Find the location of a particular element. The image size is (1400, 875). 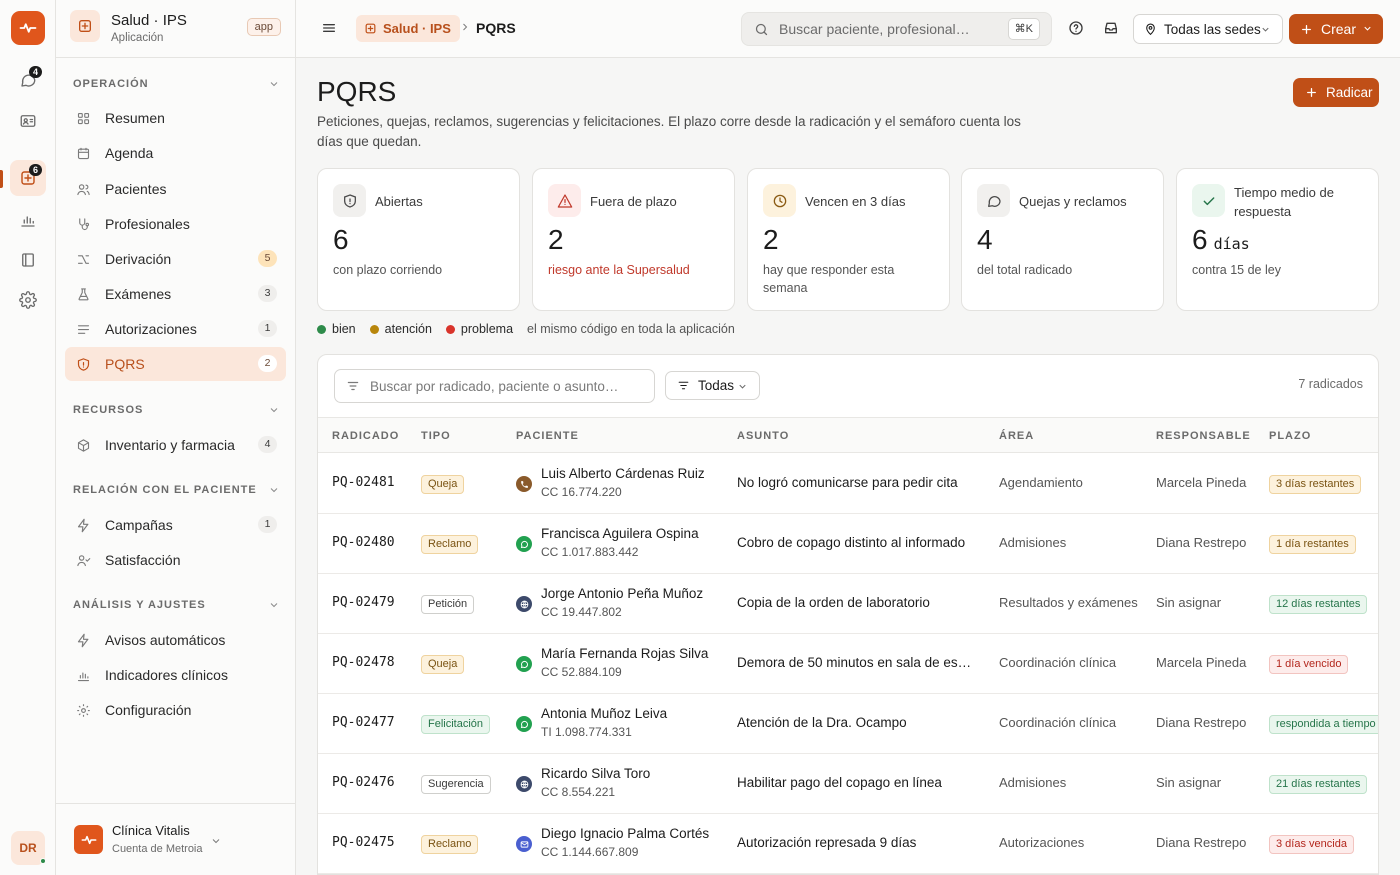

rail-messages-button: 4 is located at coordinates (28, 80).